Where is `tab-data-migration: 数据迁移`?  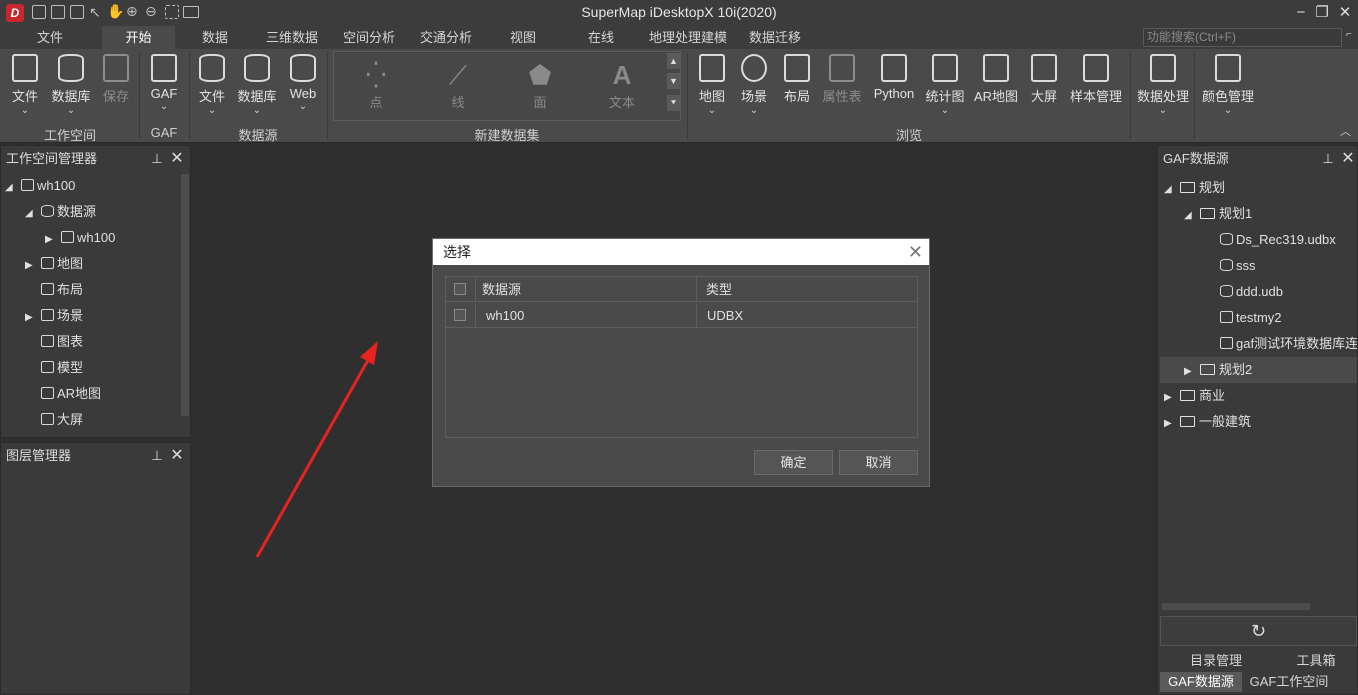
tab-data-migration: 数据迁移 is located at coordinates (775, 37).